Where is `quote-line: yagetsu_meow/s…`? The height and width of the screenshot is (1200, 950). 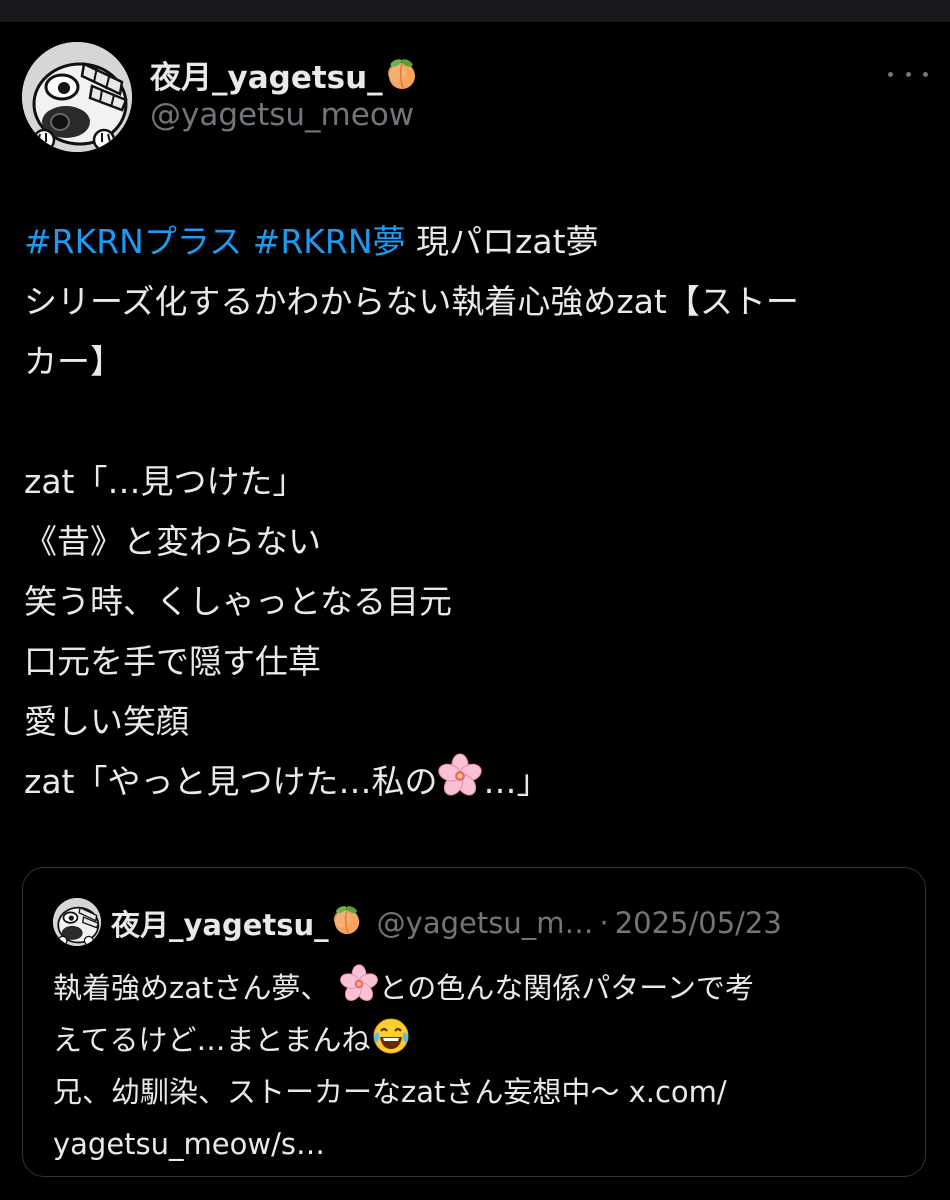 quote-line: yagetsu_meow/s… is located at coordinates (478, 1144).